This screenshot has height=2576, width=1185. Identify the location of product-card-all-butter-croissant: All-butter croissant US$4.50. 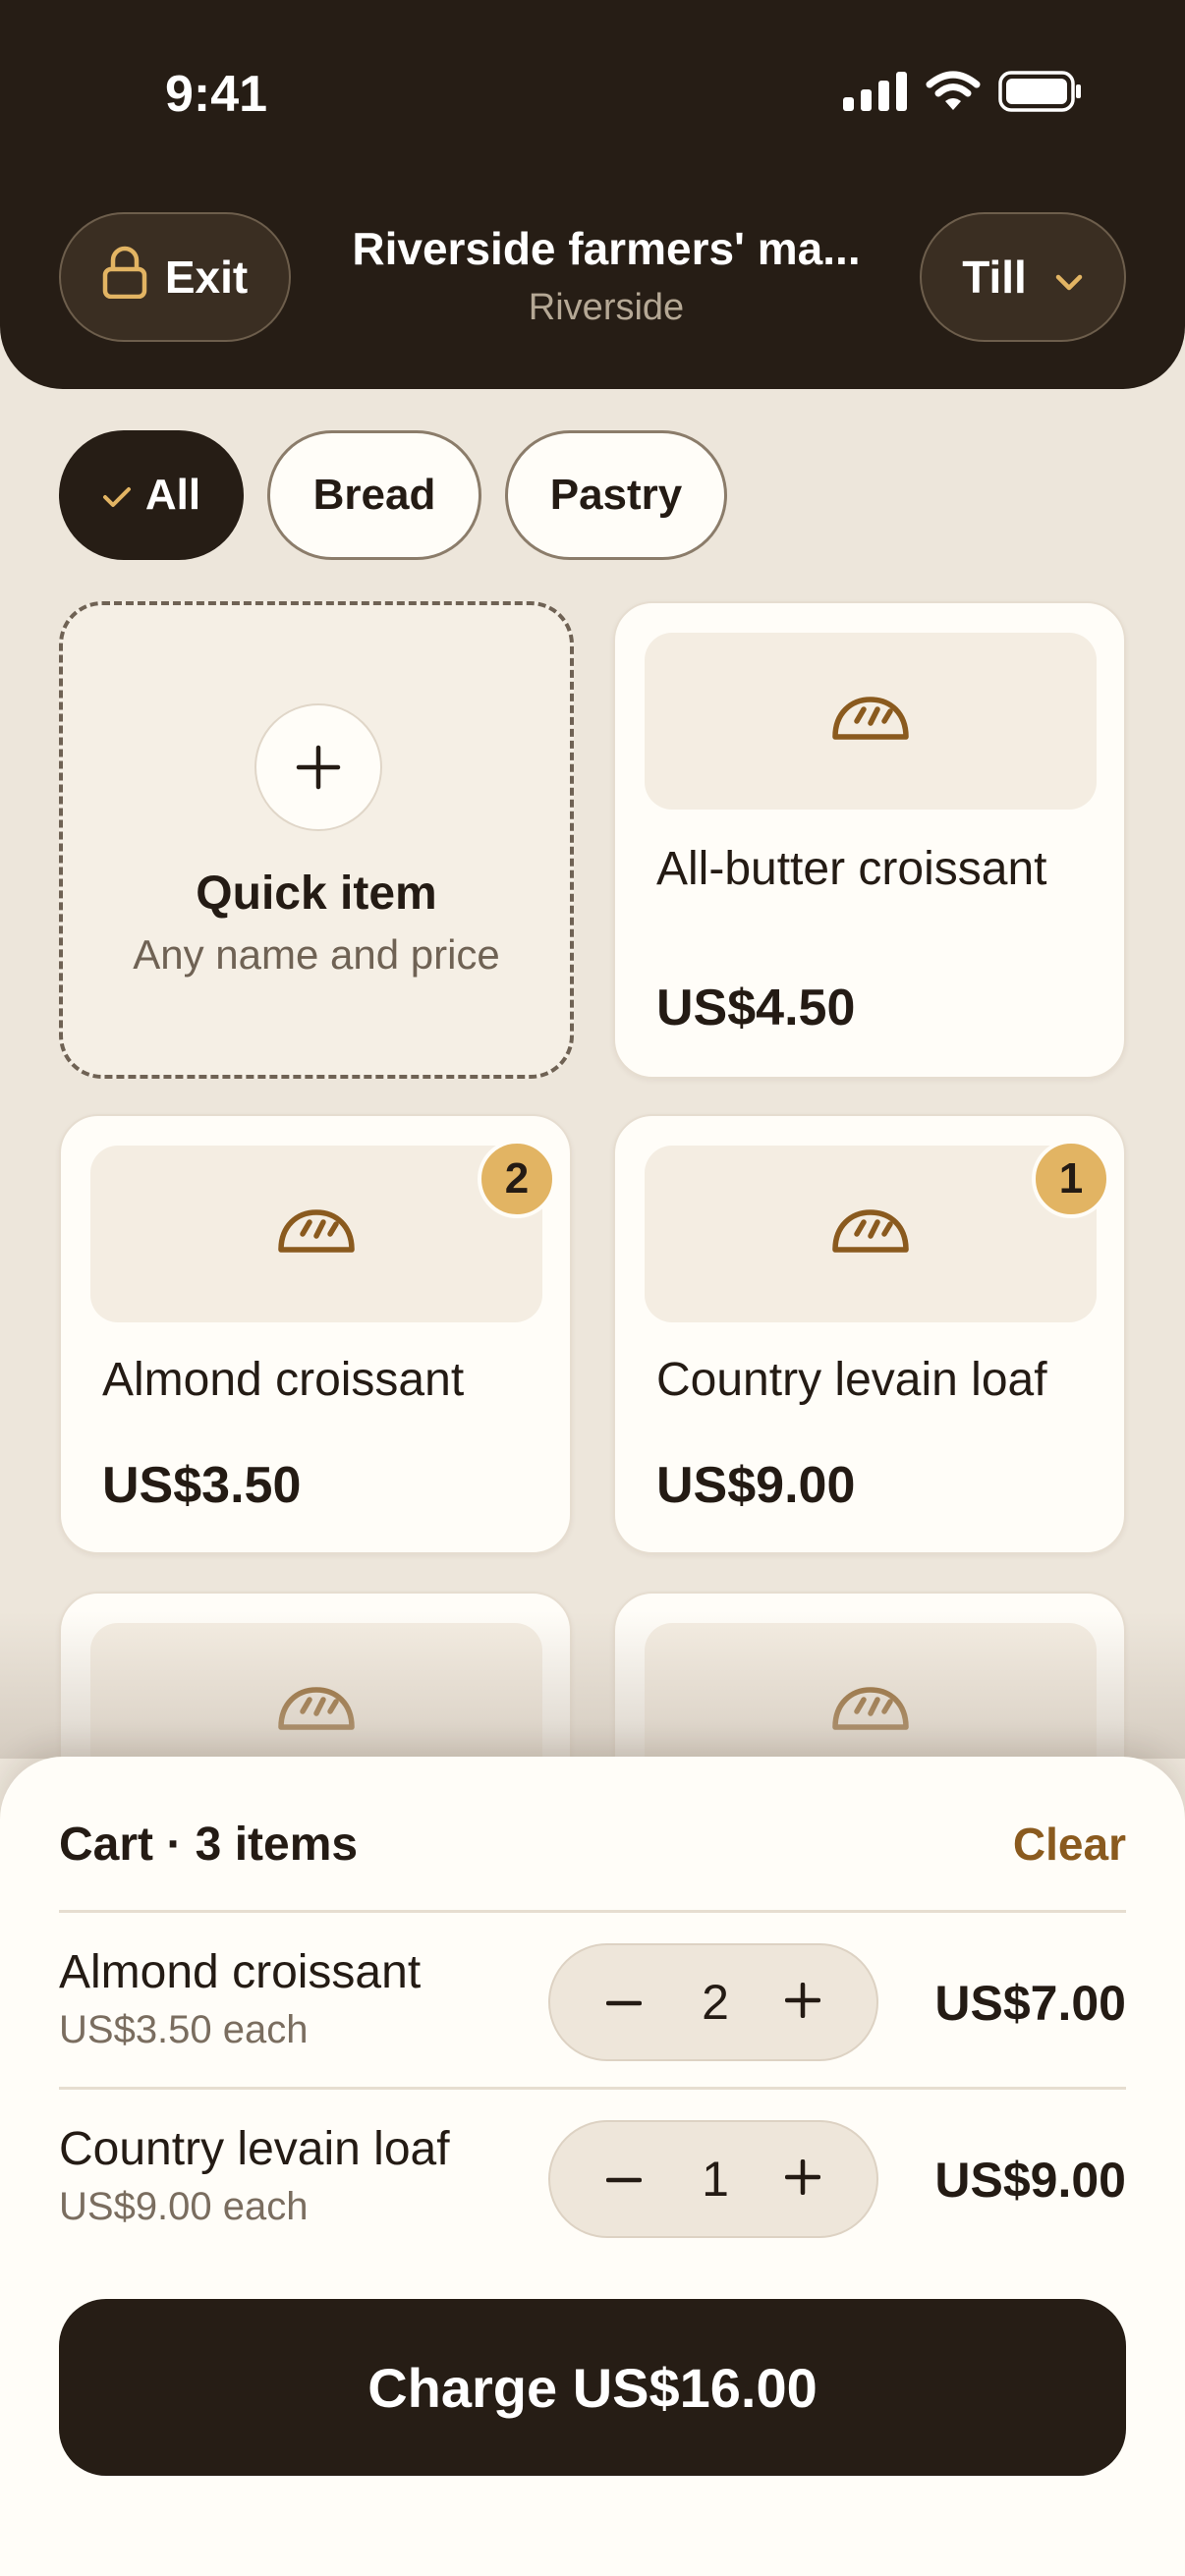
(870, 840).